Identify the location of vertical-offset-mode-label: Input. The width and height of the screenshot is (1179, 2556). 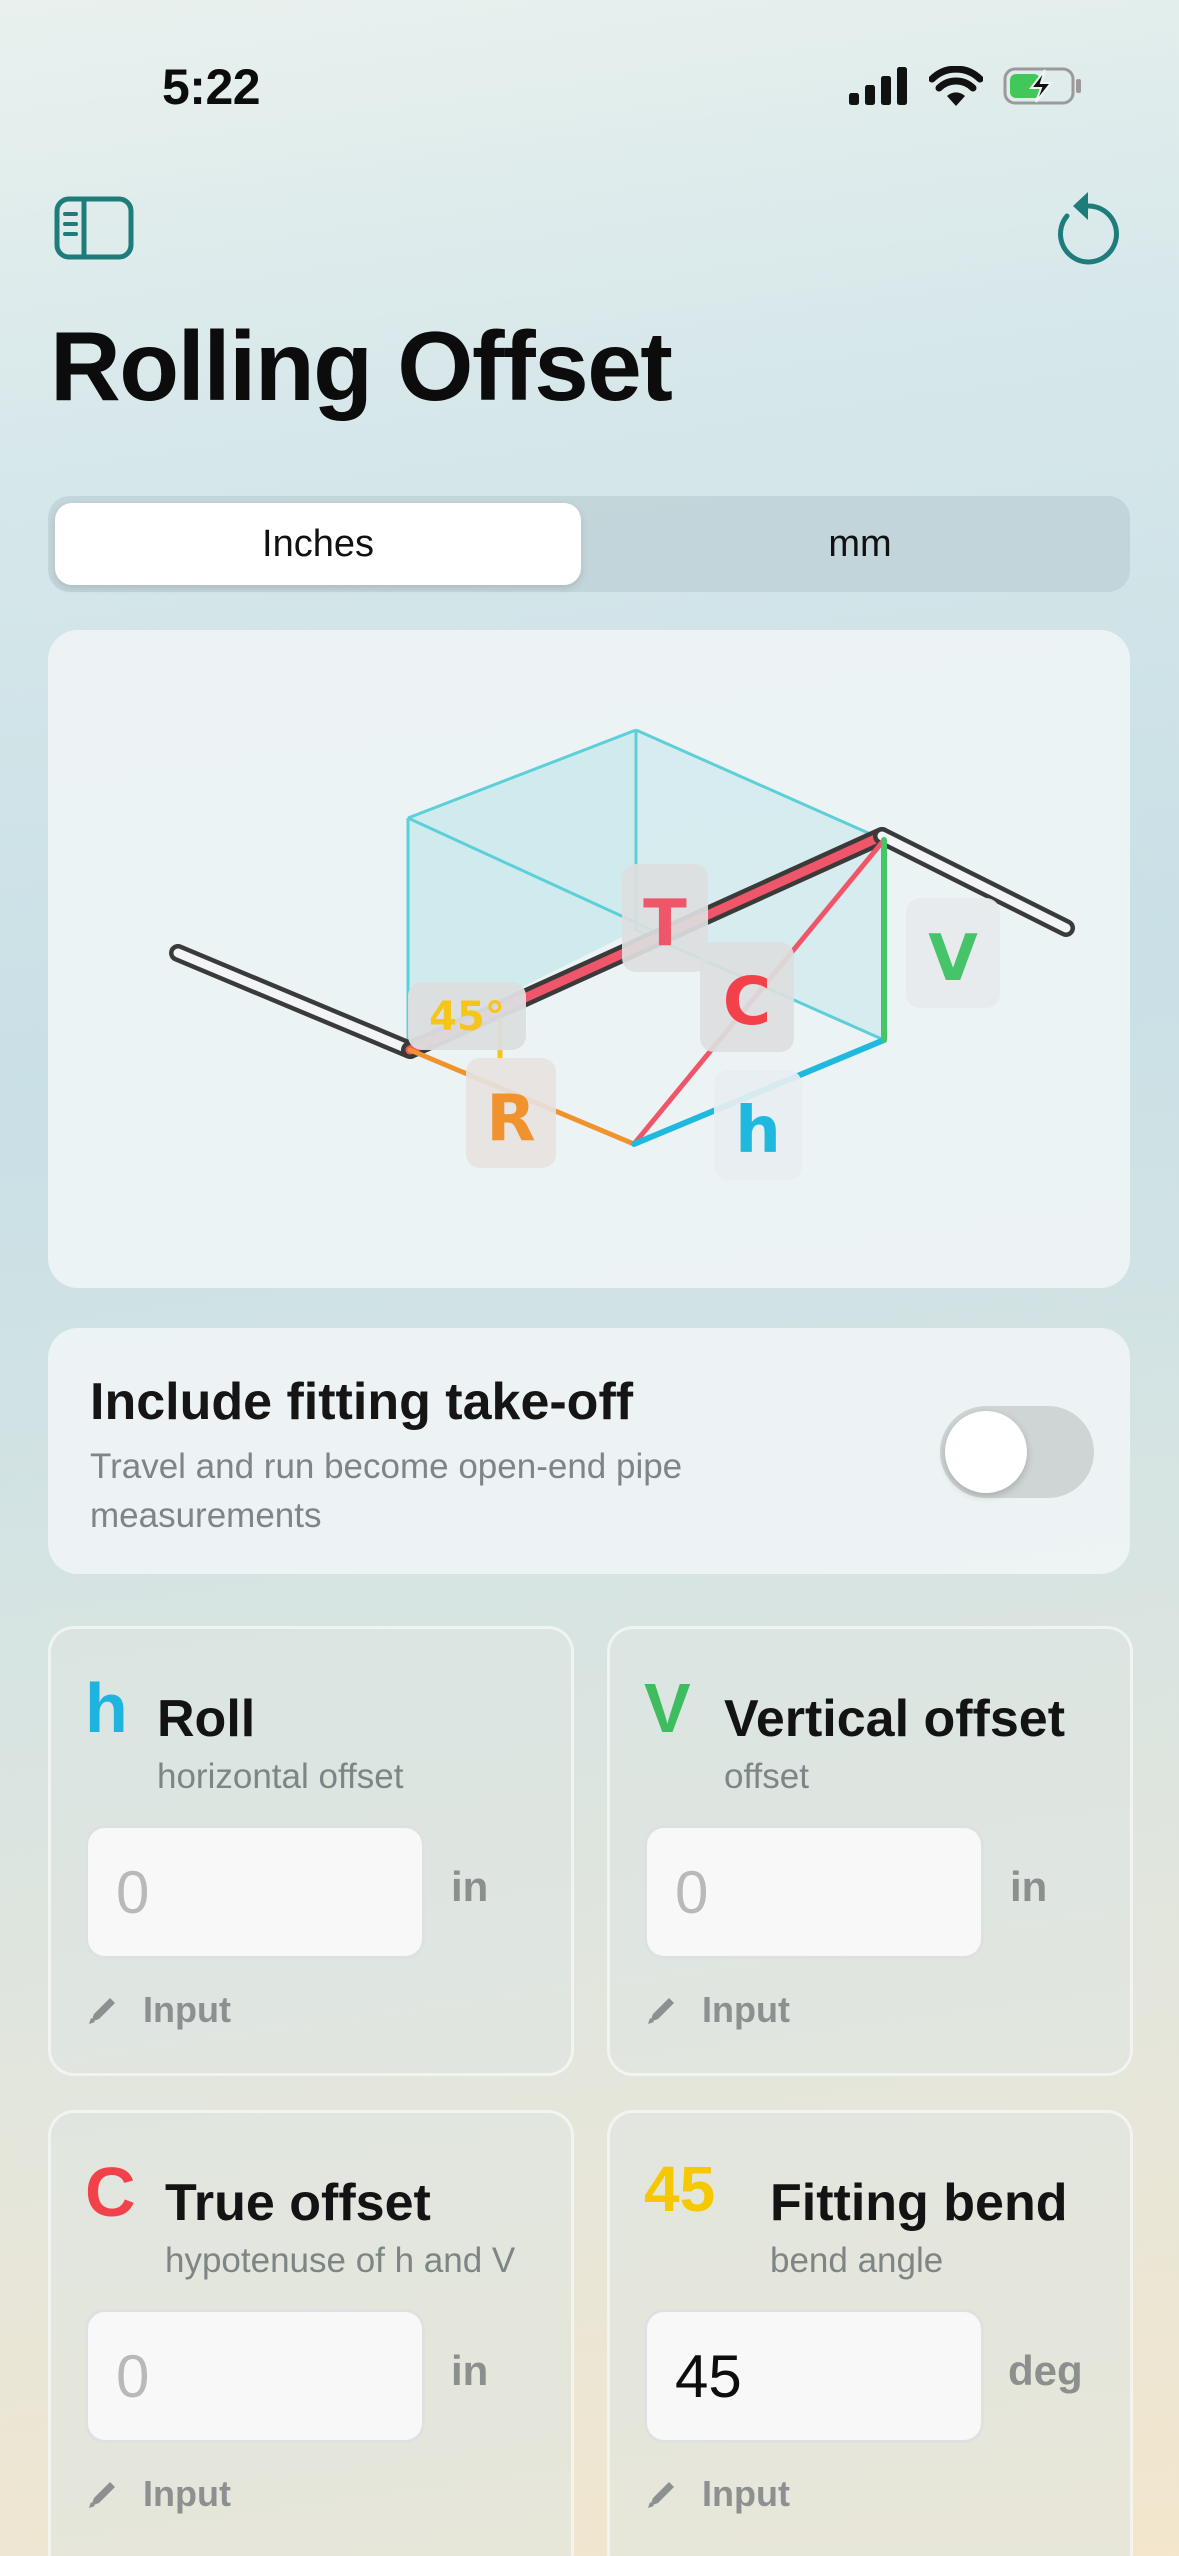
(746, 2009).